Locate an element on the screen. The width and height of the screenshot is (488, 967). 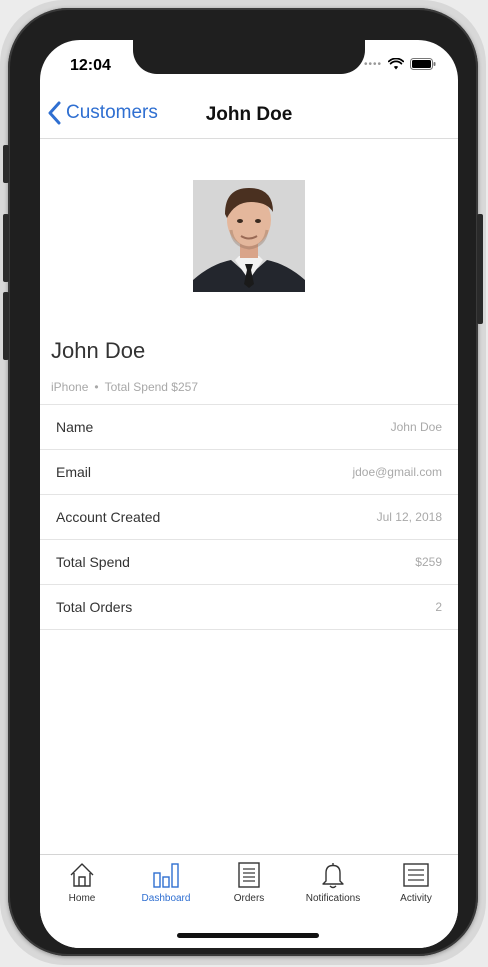
tab-dashboard: Dashboard is located at coordinates (166, 882).